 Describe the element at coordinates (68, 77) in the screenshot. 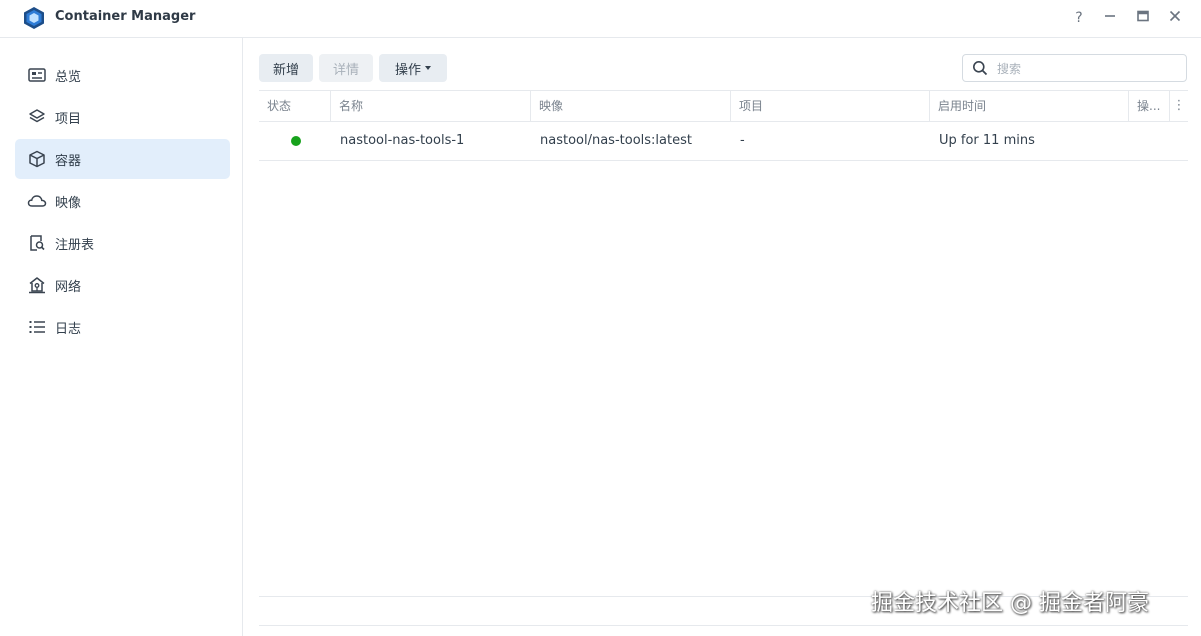

I see `sidebar-item-label: 总览` at that location.